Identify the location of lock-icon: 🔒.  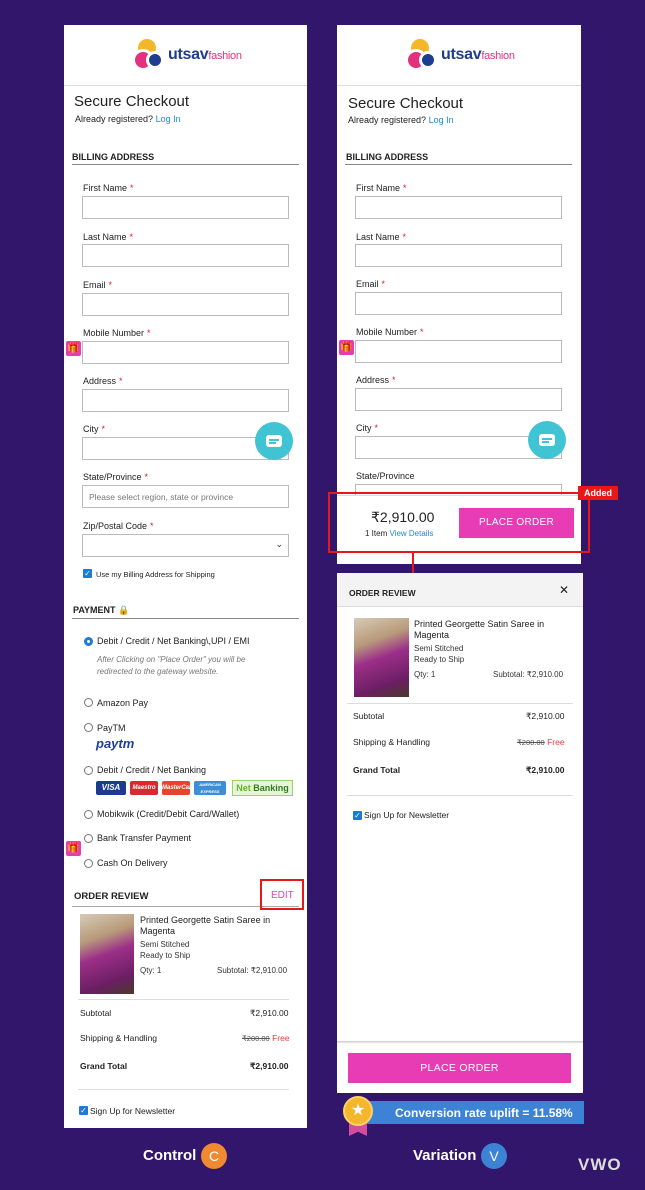
(124, 610).